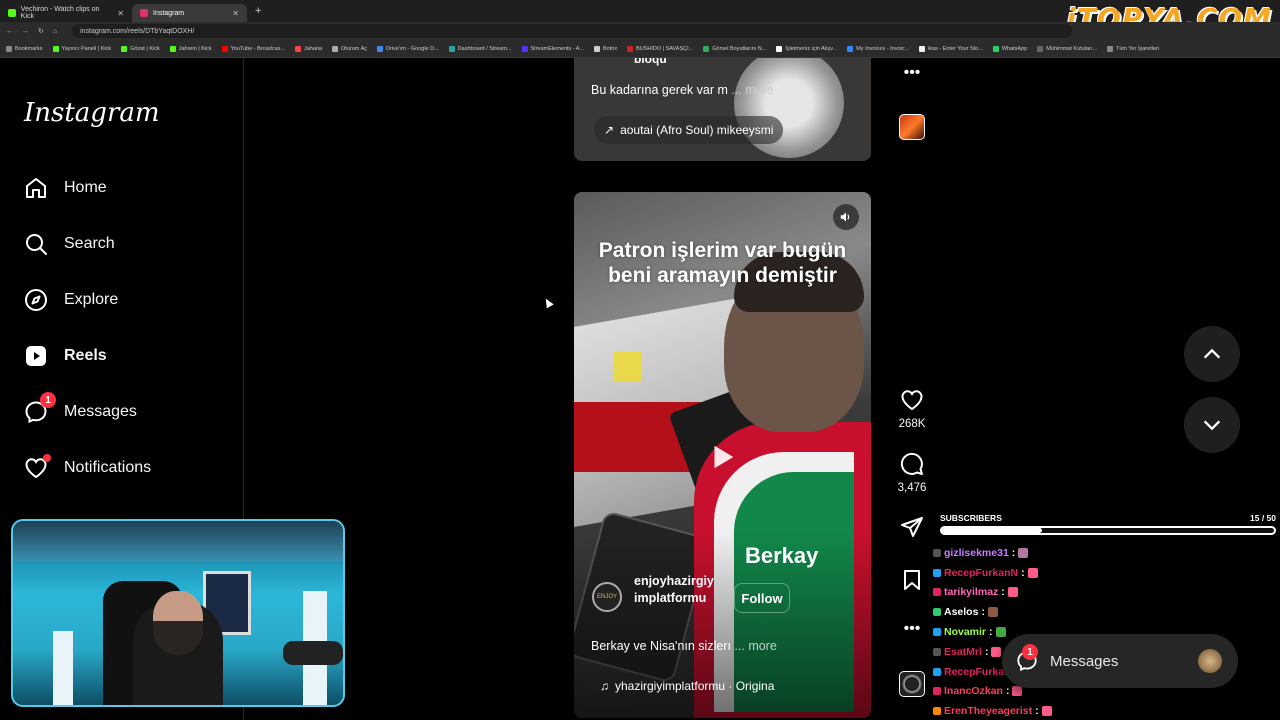 The height and width of the screenshot is (720, 1280). I want to click on play-icon, so click(724, 457).